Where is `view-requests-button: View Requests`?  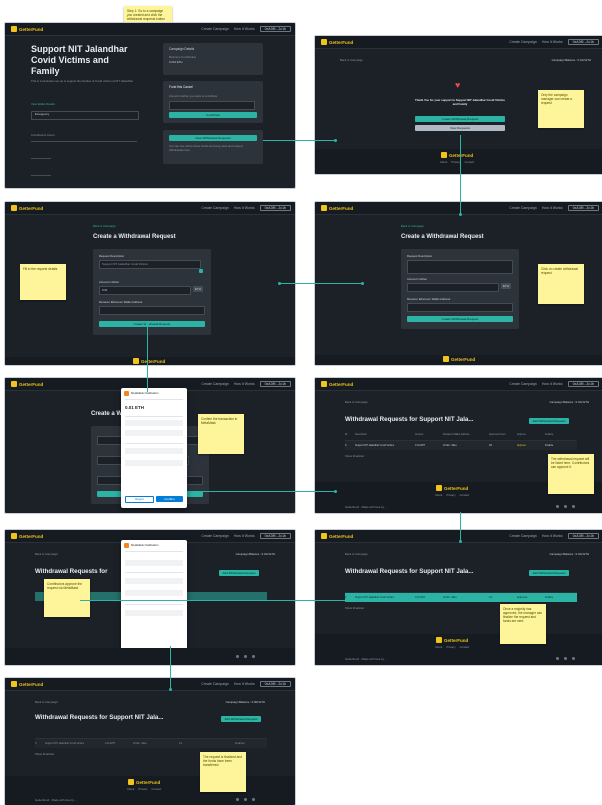
view-requests-button: View Requests is located at coordinates (460, 128).